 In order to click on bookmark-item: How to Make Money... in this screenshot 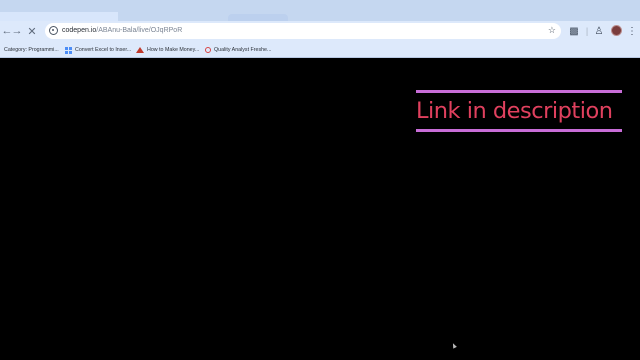, I will do `click(167, 50)`.